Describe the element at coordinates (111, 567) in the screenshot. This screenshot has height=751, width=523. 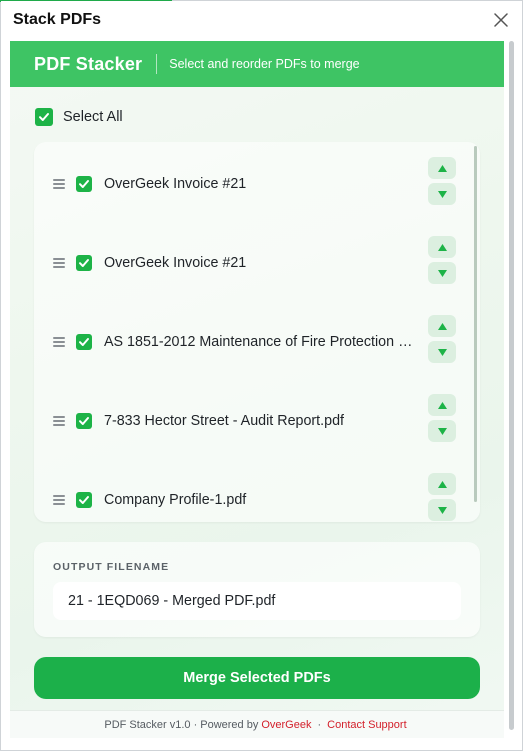
I see `output-filename-label: OUTPUT FILENAME` at that location.